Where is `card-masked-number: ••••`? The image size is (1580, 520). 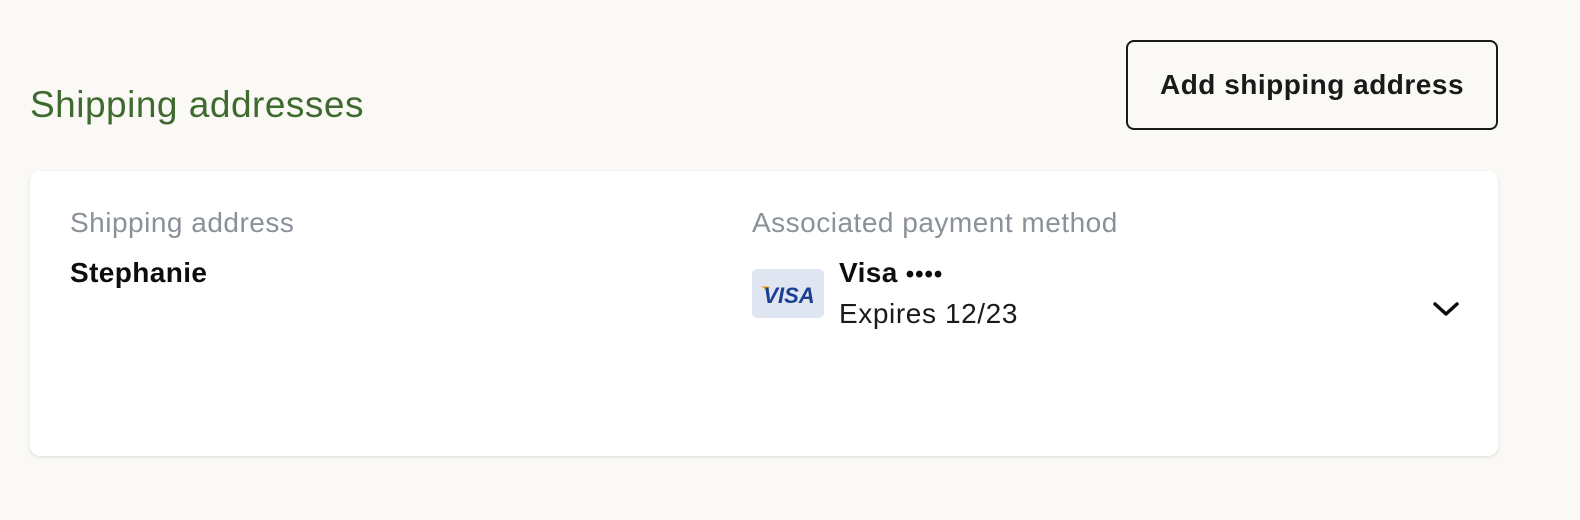 card-masked-number: •••• is located at coordinates (924, 274).